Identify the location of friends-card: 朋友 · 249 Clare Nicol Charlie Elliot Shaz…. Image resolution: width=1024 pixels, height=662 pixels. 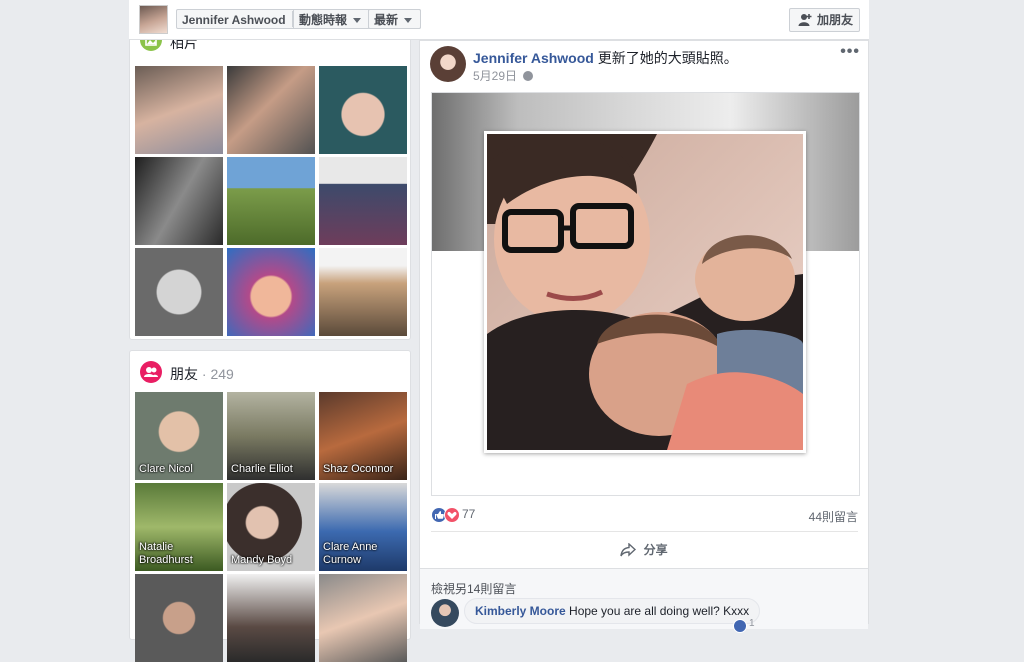
(270, 506).